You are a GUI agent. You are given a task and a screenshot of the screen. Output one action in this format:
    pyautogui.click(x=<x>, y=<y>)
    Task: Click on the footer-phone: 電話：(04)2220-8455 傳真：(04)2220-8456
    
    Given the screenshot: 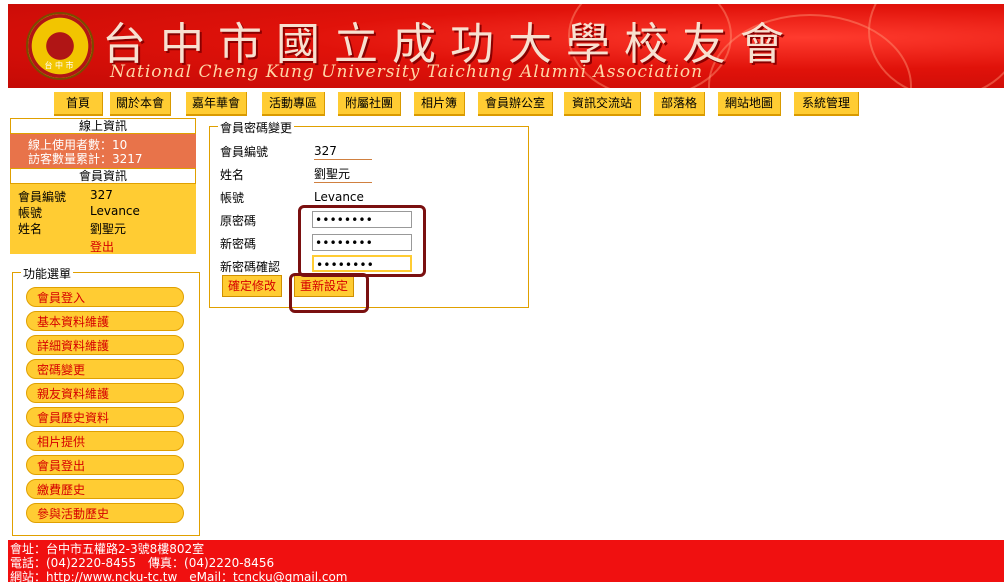 What is the action you would take?
    pyautogui.click(x=142, y=563)
    